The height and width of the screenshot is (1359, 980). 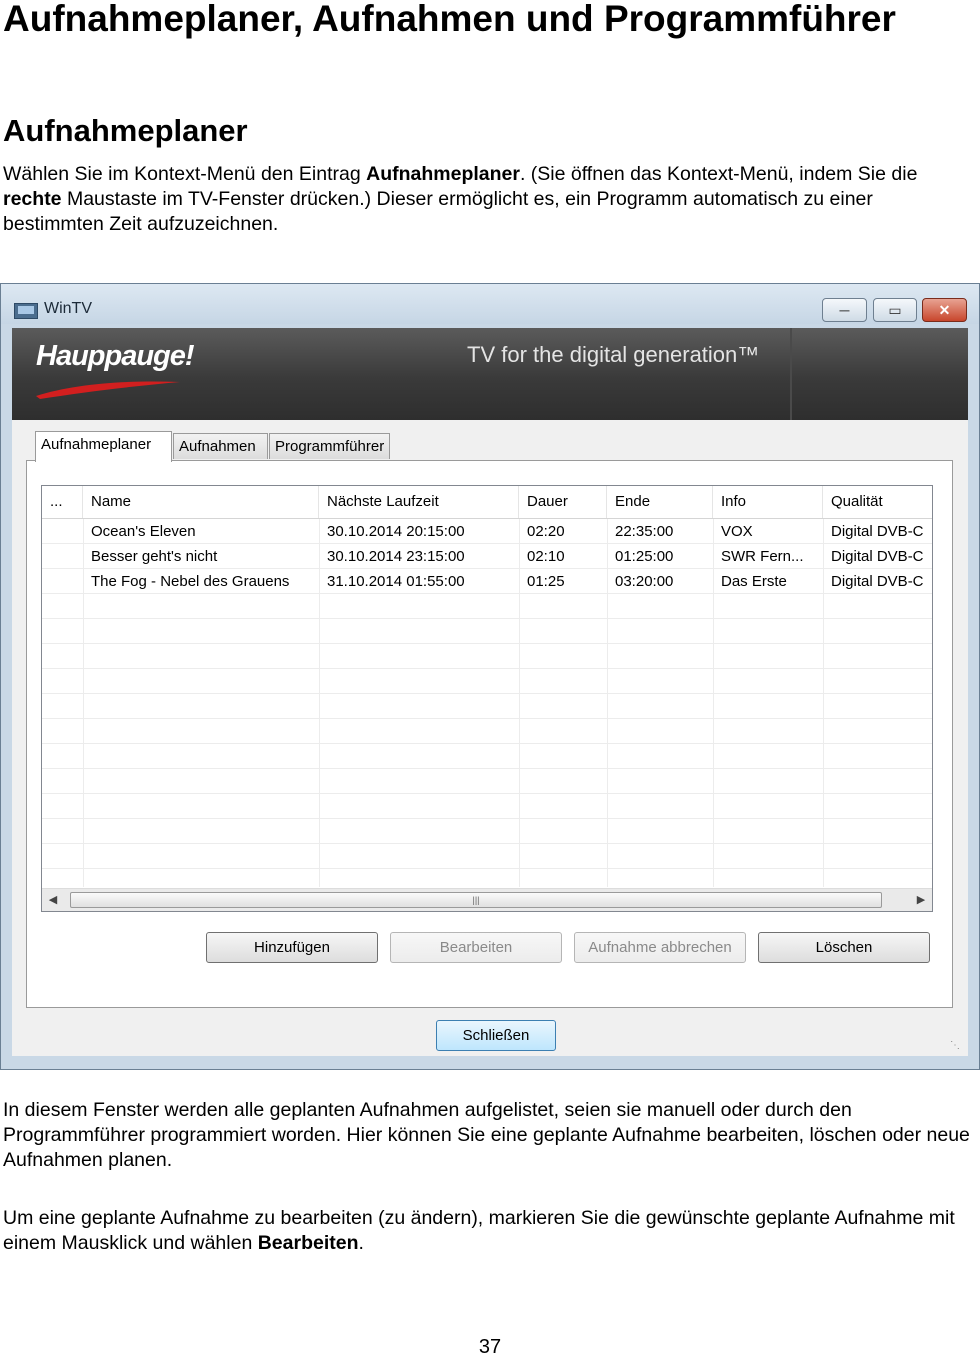 What do you see at coordinates (220, 446) in the screenshot?
I see `tab-aufnahmen: Aufnahmen` at bounding box center [220, 446].